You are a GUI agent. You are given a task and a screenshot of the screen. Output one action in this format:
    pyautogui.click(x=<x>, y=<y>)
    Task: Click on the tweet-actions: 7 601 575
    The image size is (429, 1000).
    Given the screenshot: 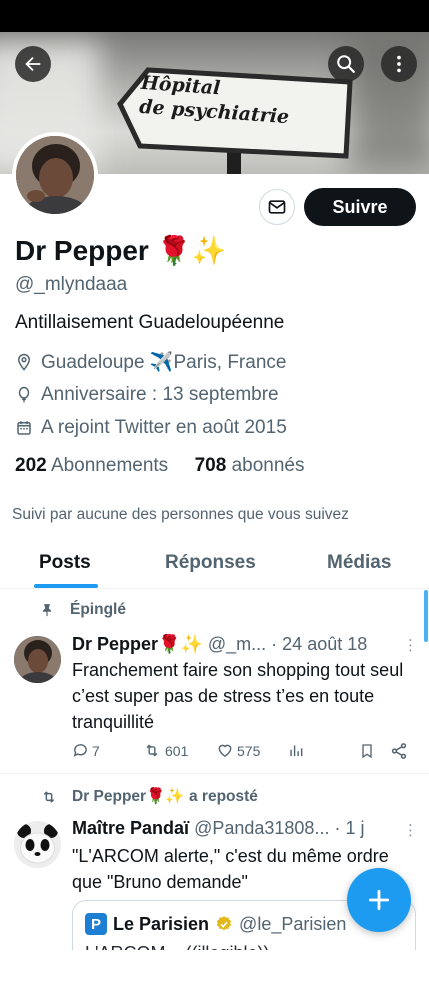 What is the action you would take?
    pyautogui.click(x=243, y=753)
    